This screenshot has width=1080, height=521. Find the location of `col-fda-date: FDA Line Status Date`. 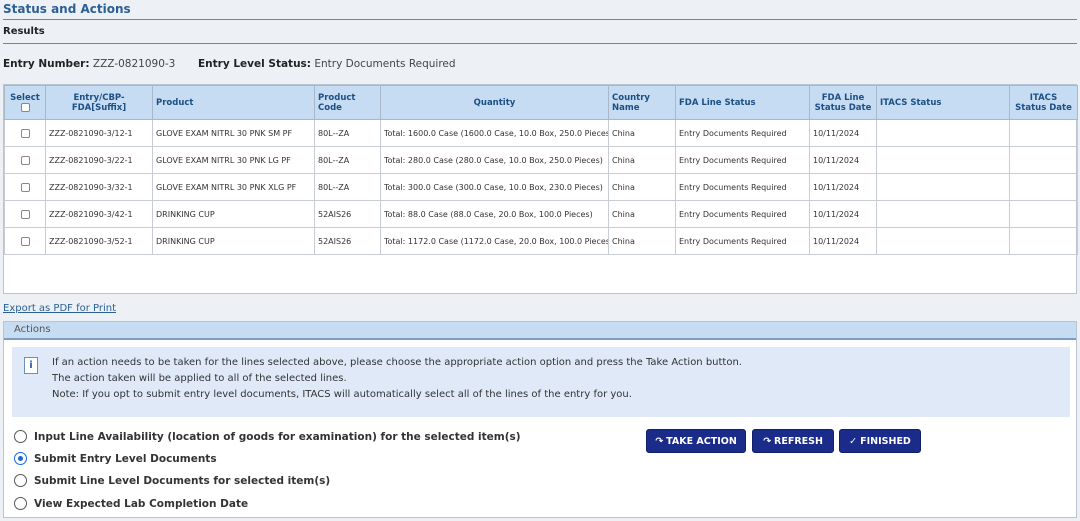

col-fda-date: FDA Line Status Date is located at coordinates (843, 102).